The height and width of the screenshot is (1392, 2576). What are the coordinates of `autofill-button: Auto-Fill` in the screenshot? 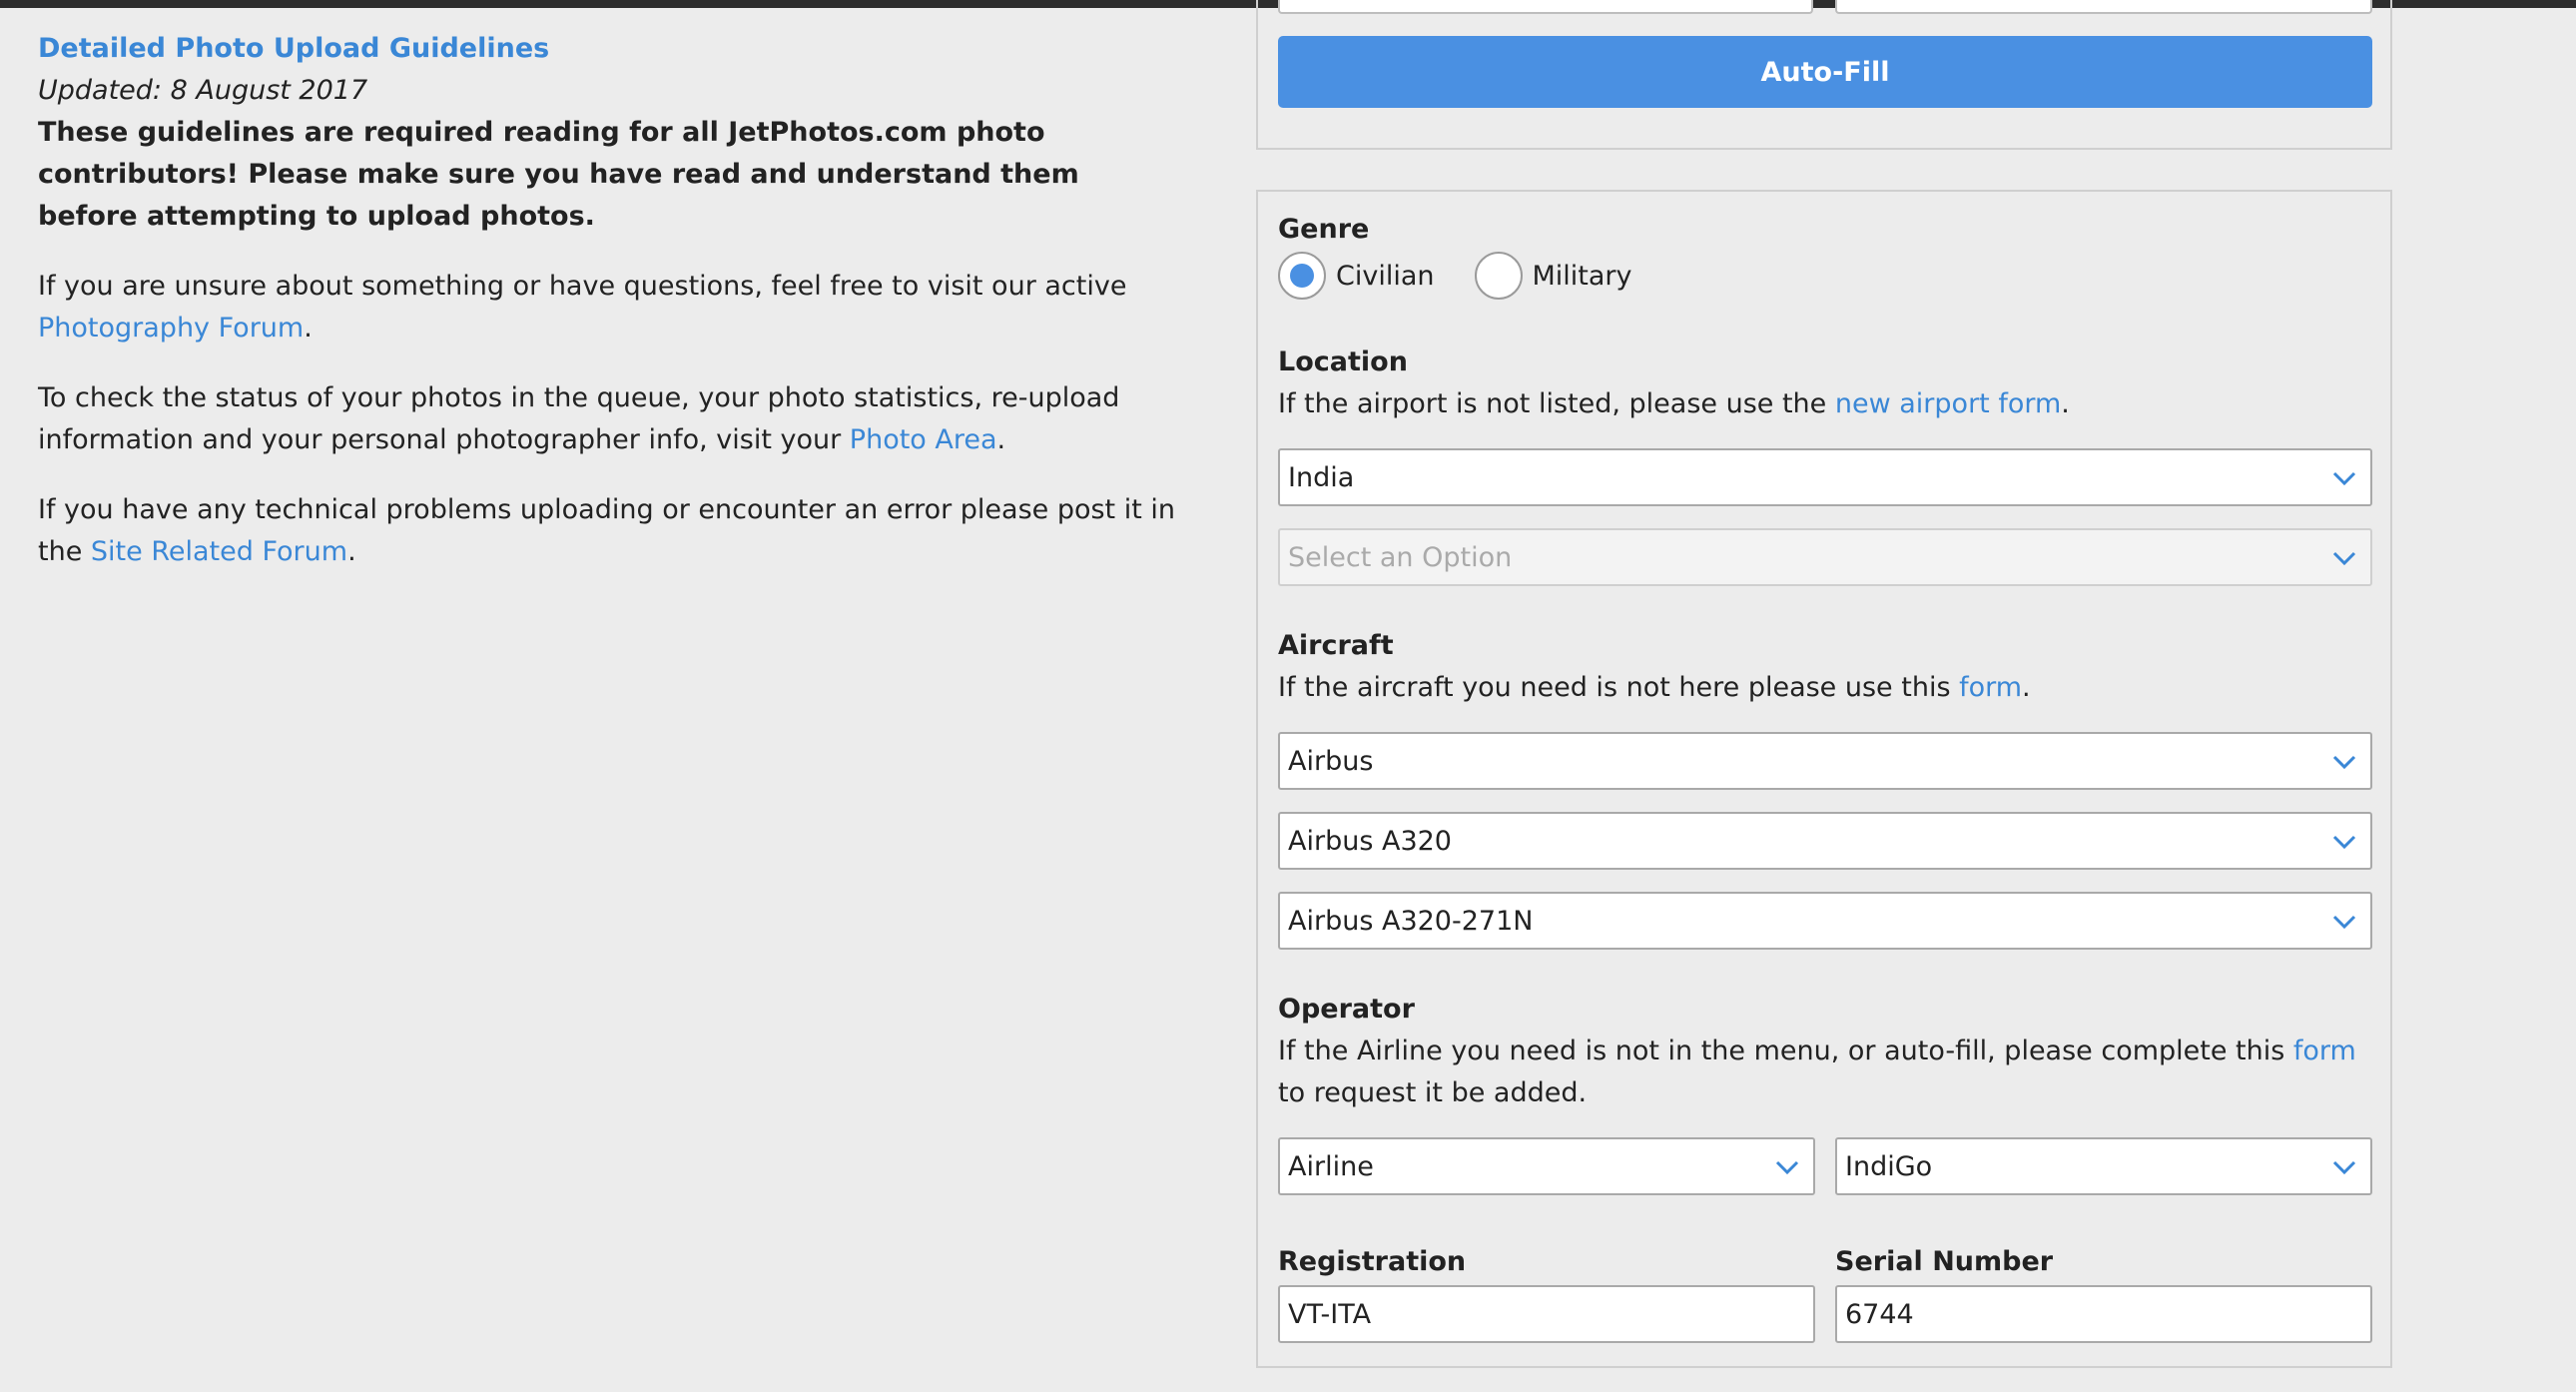 It's located at (1825, 72).